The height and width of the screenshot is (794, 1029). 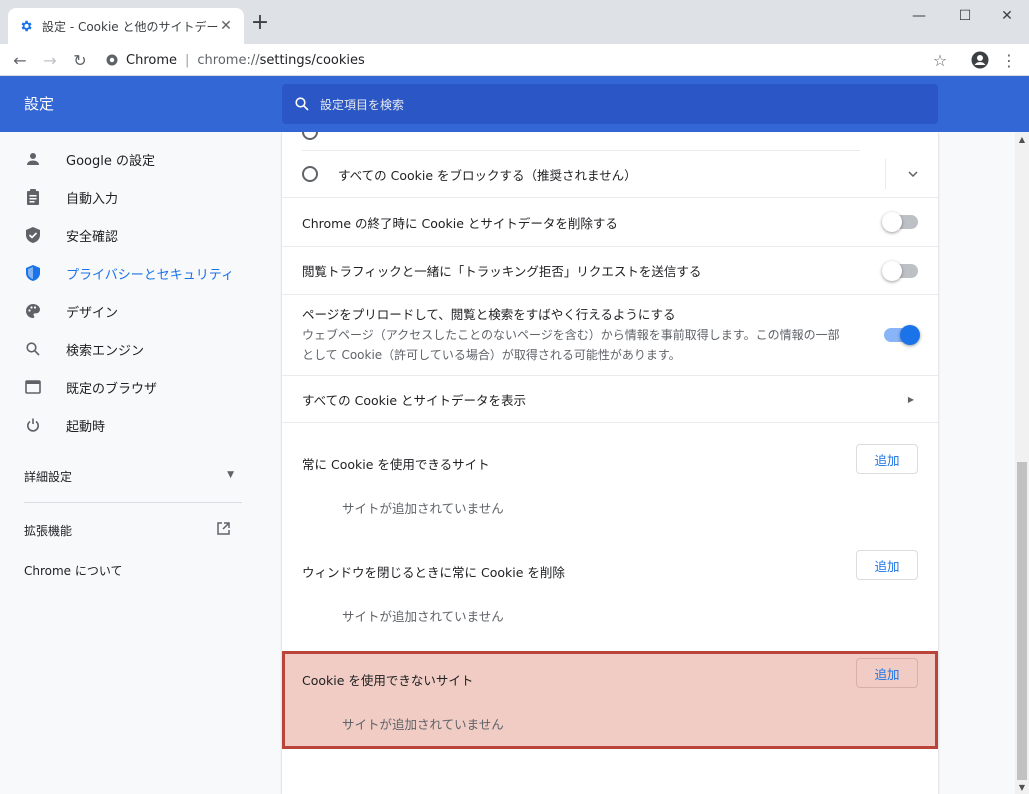 I want to click on tab-title: 設定 - Cookie と他のサイトデータ, so click(x=130, y=26).